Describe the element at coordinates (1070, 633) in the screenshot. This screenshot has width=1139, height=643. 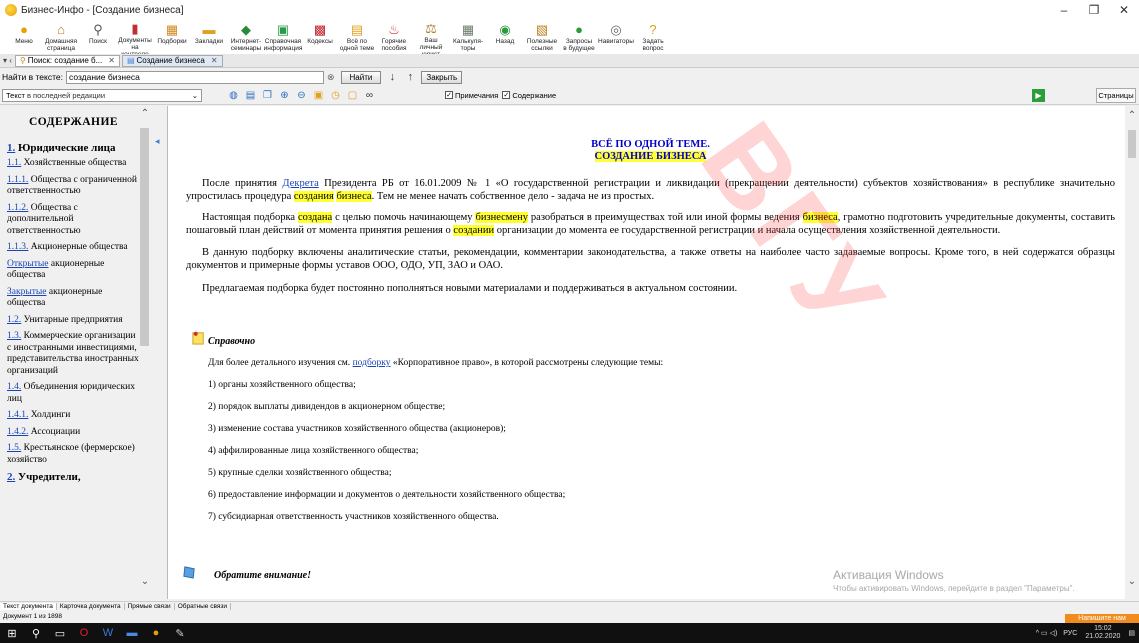
I see `input-language: РУС` at that location.